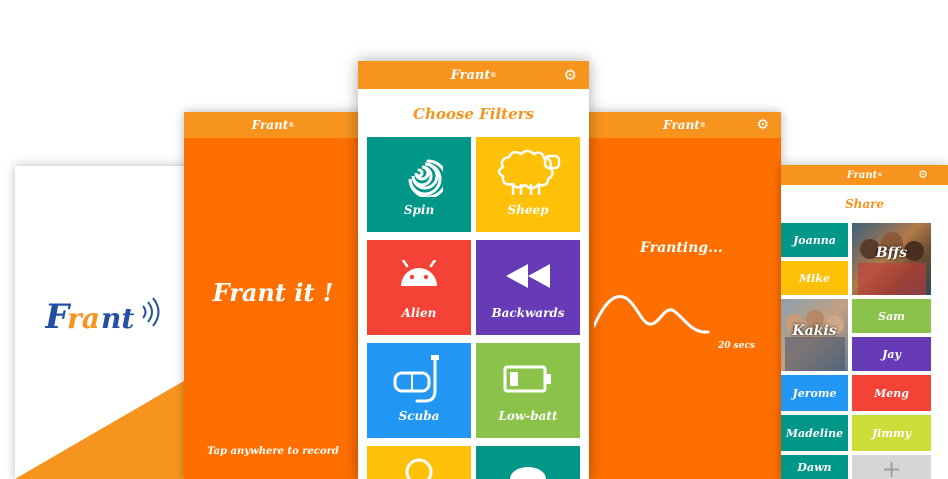 This screenshot has width=948, height=479. Describe the element at coordinates (419, 379) in the screenshot. I see `scuba-mask-icon` at that location.